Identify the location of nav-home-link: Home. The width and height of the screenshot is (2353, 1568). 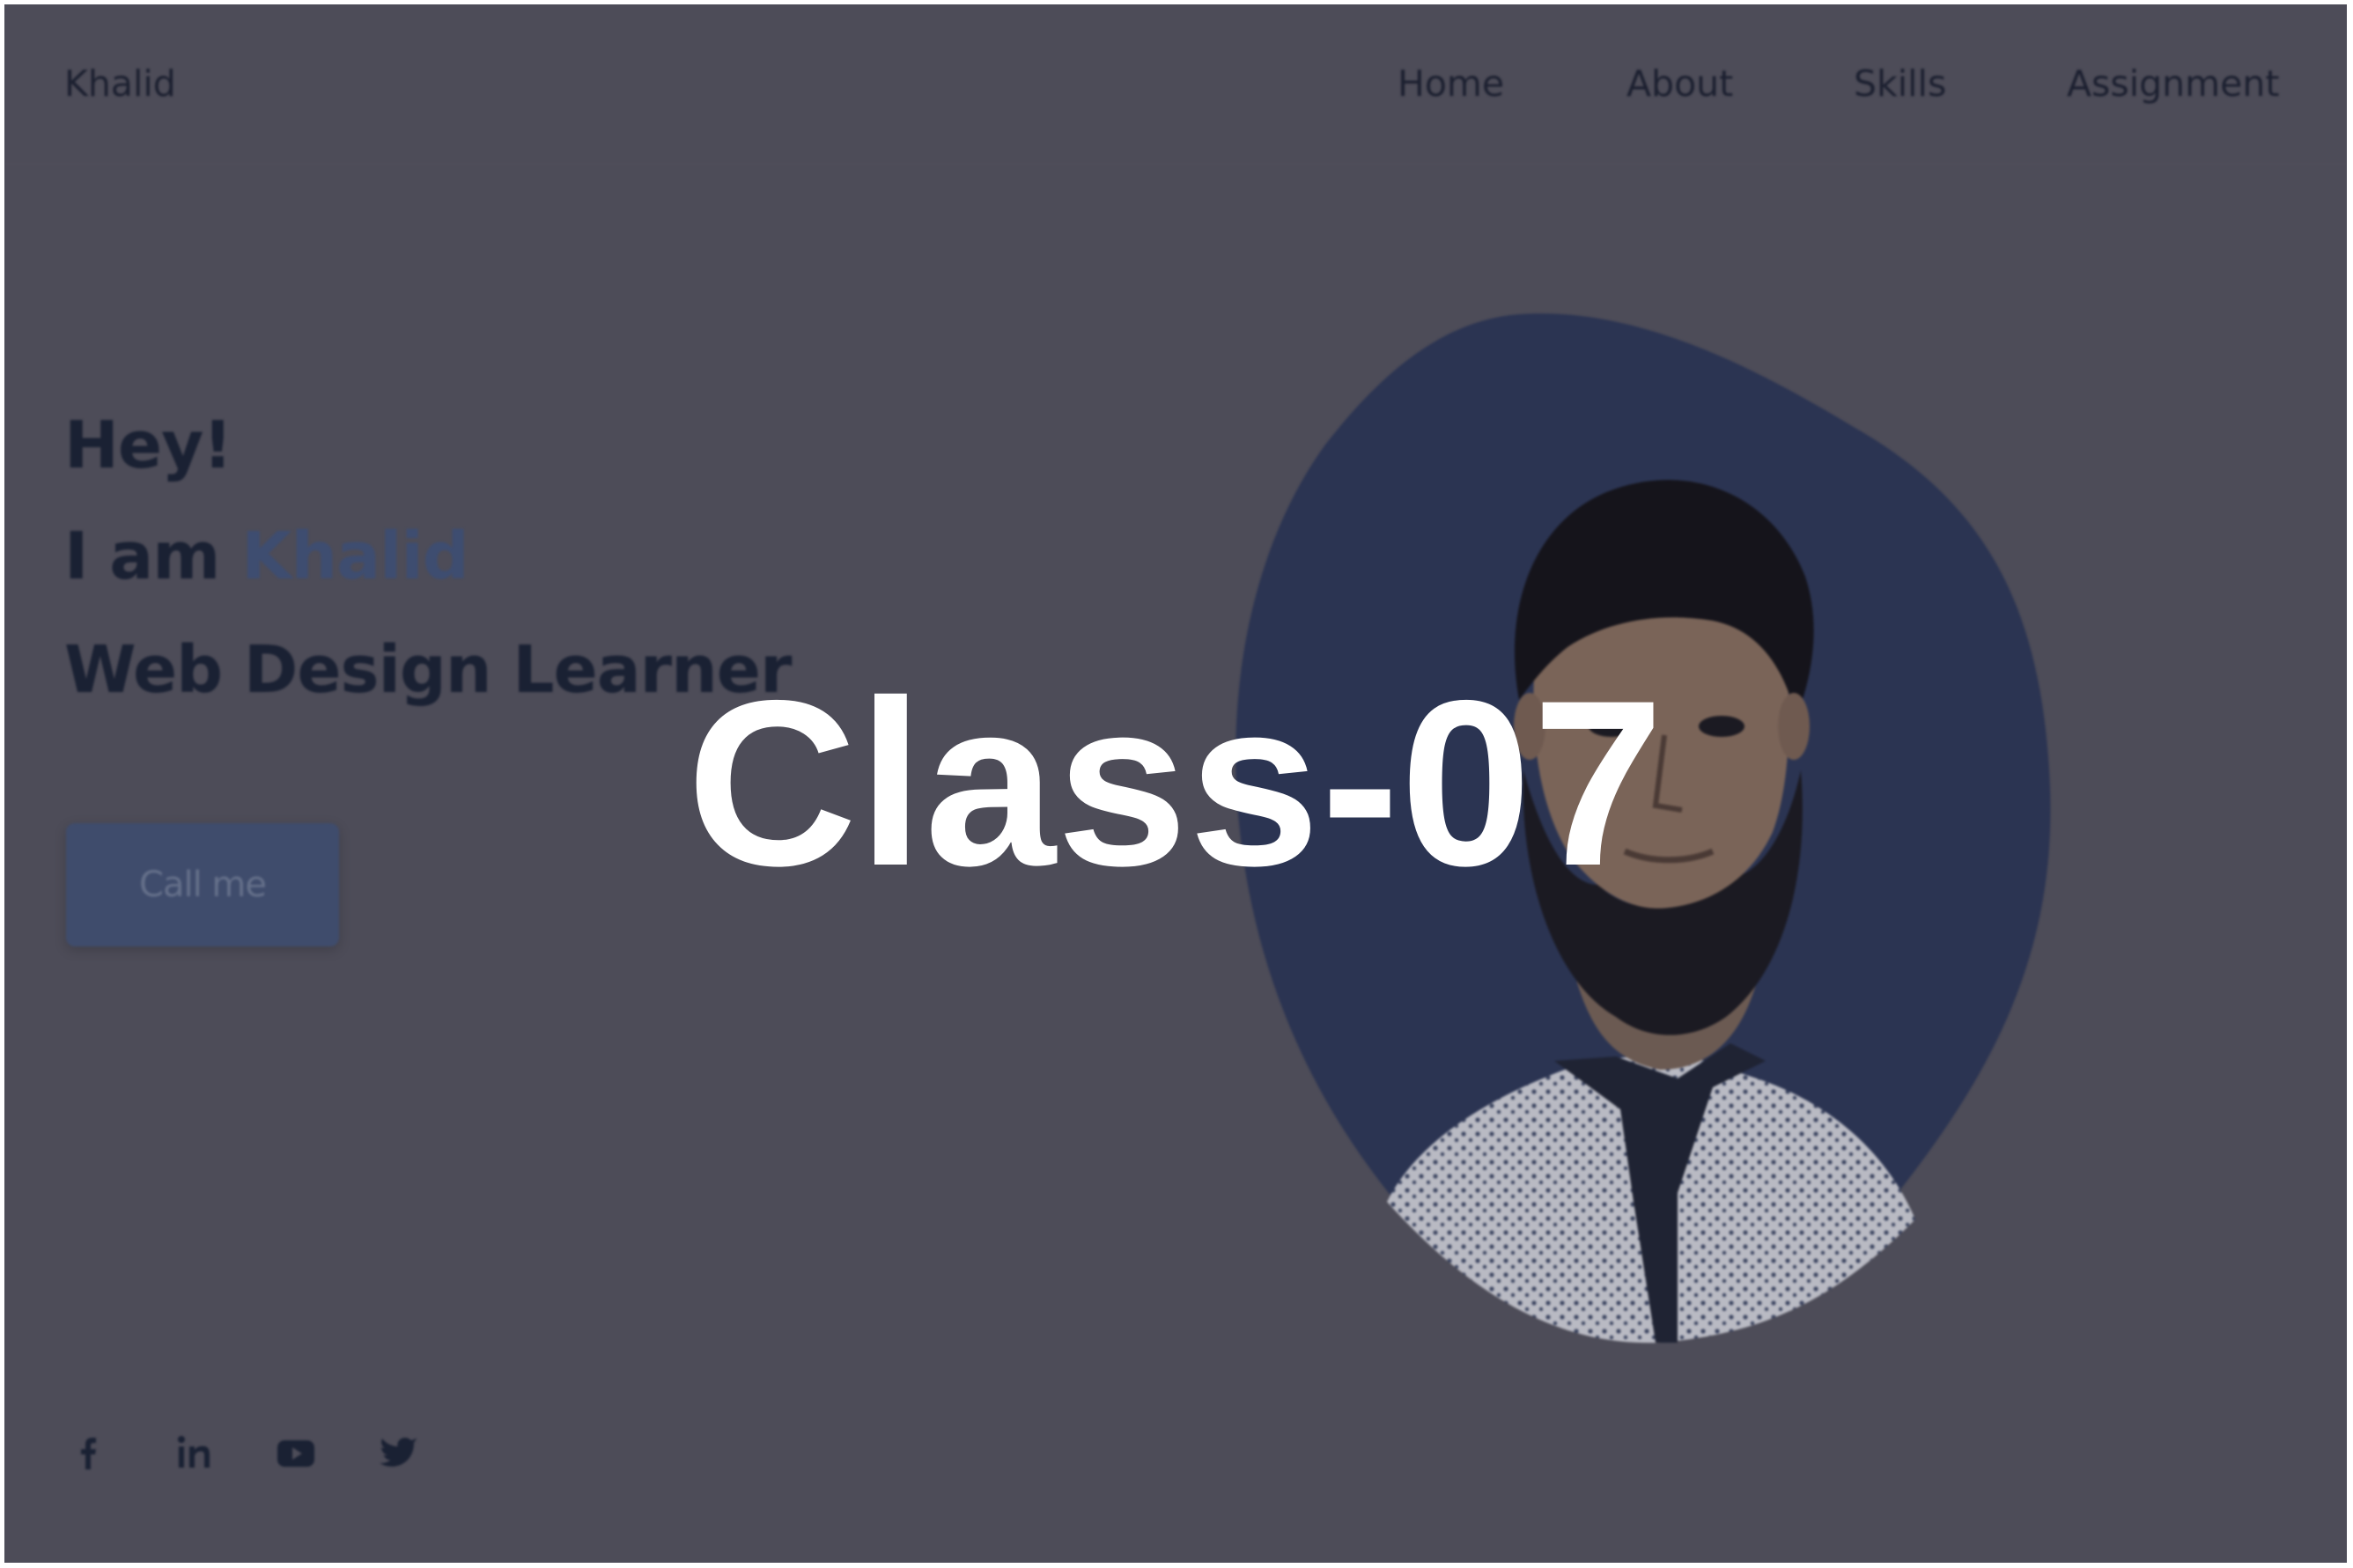
(1451, 84).